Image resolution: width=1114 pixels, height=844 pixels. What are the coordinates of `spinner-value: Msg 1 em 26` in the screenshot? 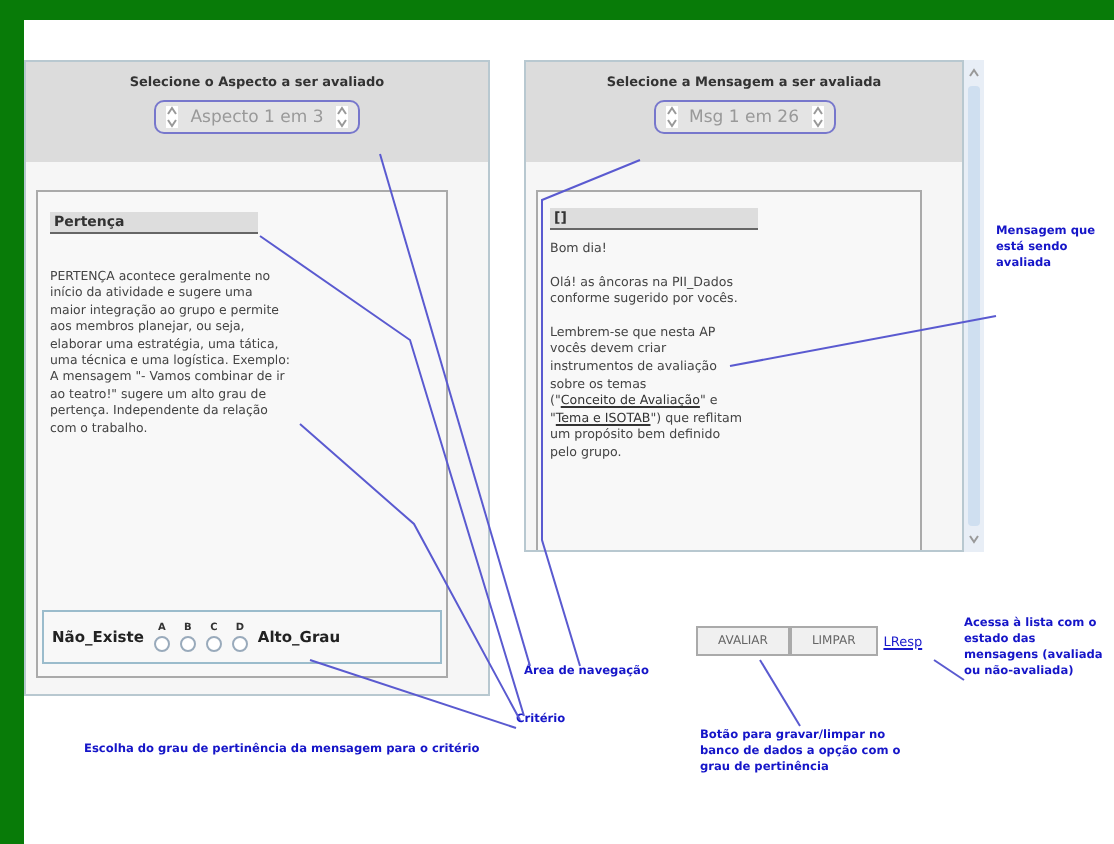 It's located at (744, 117).